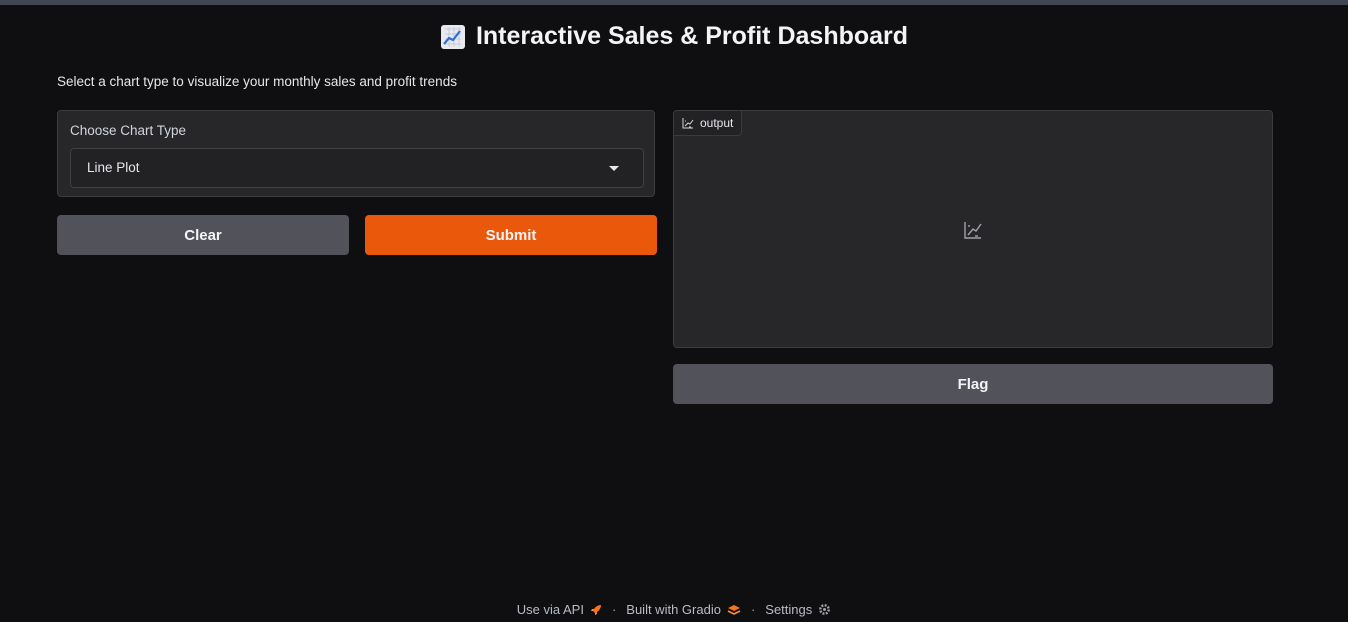 The height and width of the screenshot is (622, 1348). Describe the element at coordinates (595, 609) in the screenshot. I see `rocket-icon` at that location.